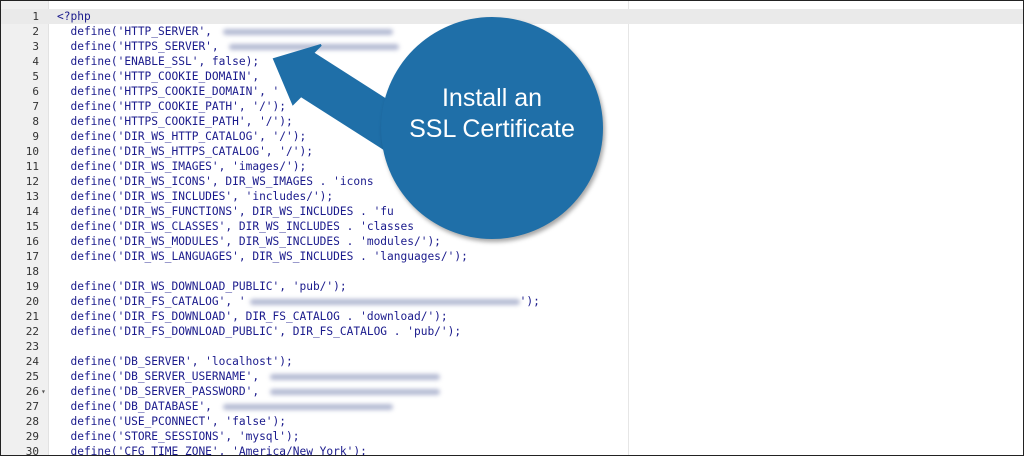 The width and height of the screenshot is (1024, 456). What do you see at coordinates (492, 129) in the screenshot?
I see `callout-line-2: SSL Certificate` at bounding box center [492, 129].